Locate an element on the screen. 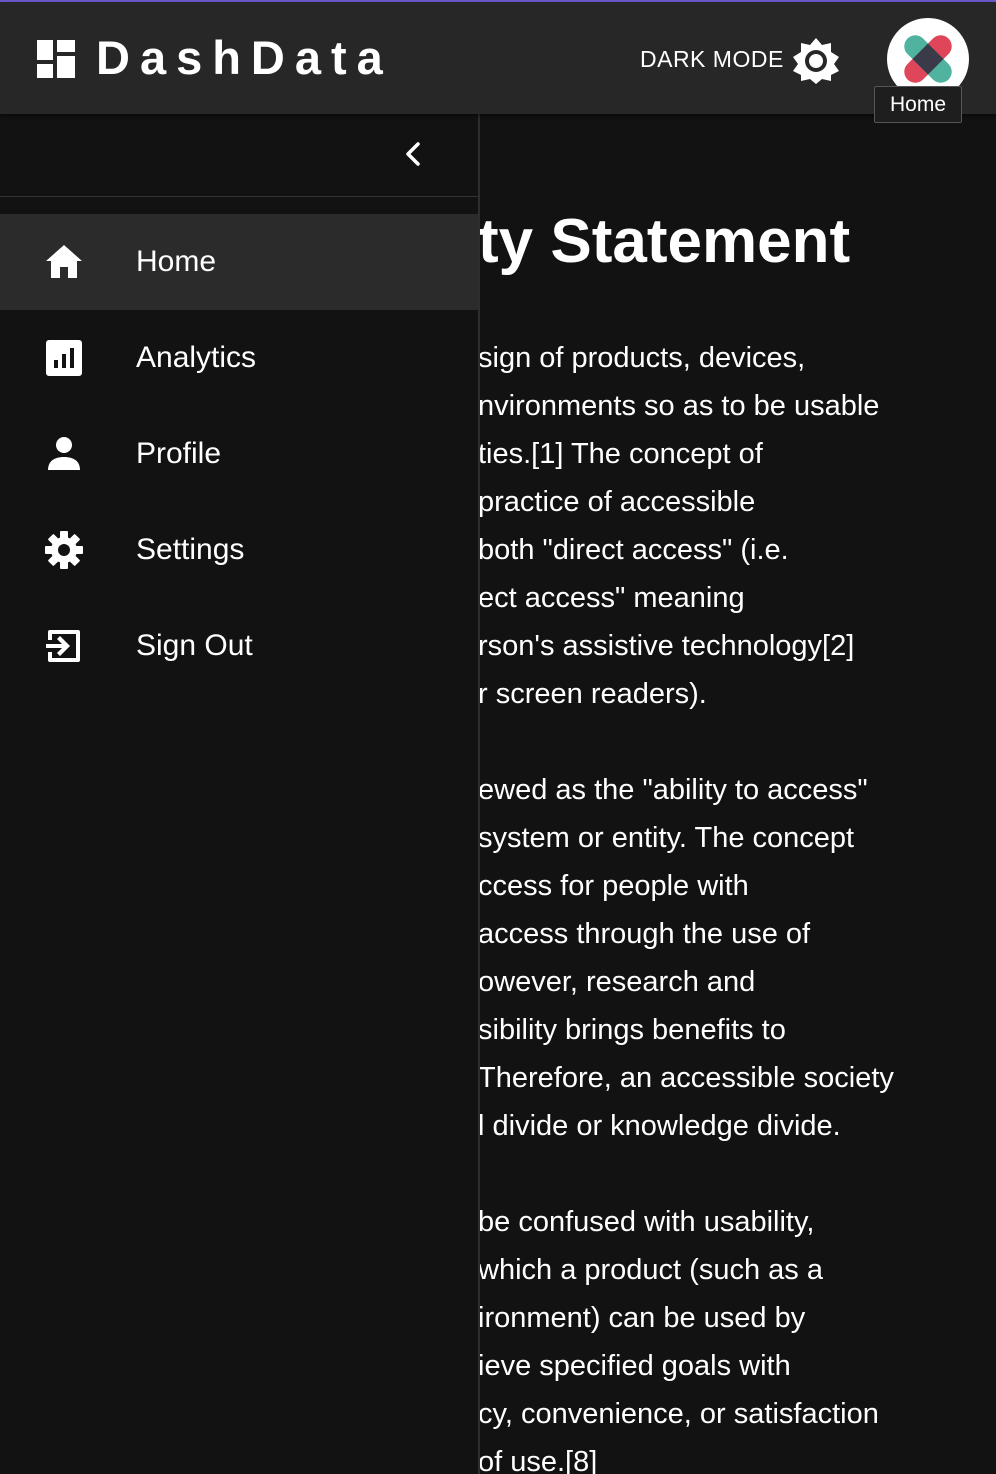  tooltip: Home is located at coordinates (918, 104).